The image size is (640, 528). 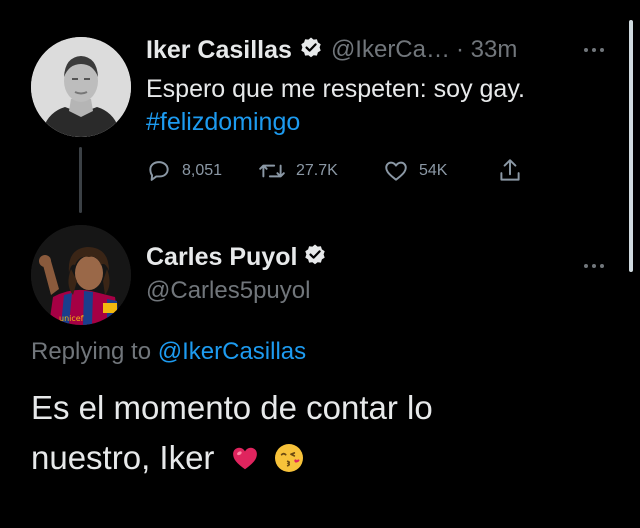 What do you see at coordinates (486, 50) in the screenshot?
I see `tweet-timestamp: · 33m` at bounding box center [486, 50].